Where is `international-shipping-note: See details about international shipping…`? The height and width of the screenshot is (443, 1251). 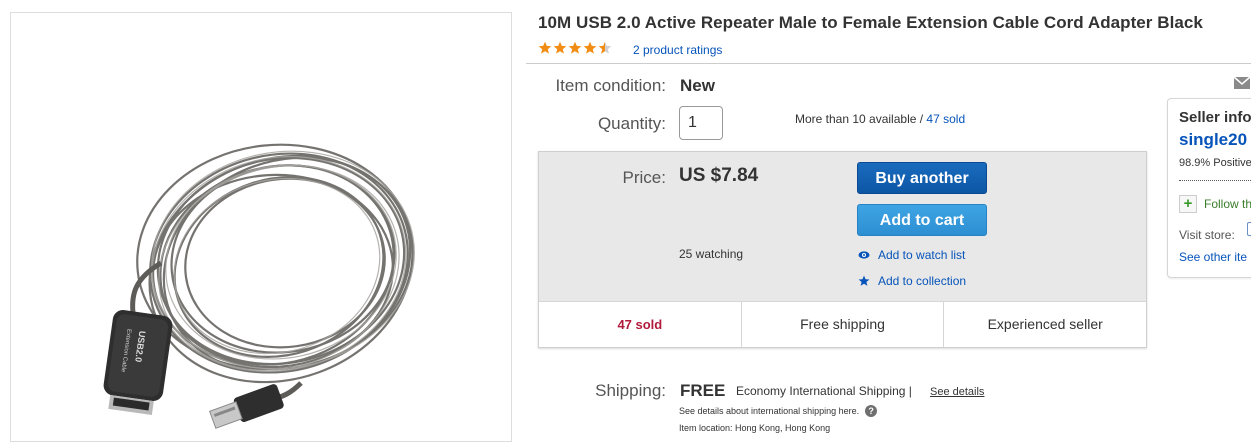
international-shipping-note: See details about international shipping… is located at coordinates (778, 411).